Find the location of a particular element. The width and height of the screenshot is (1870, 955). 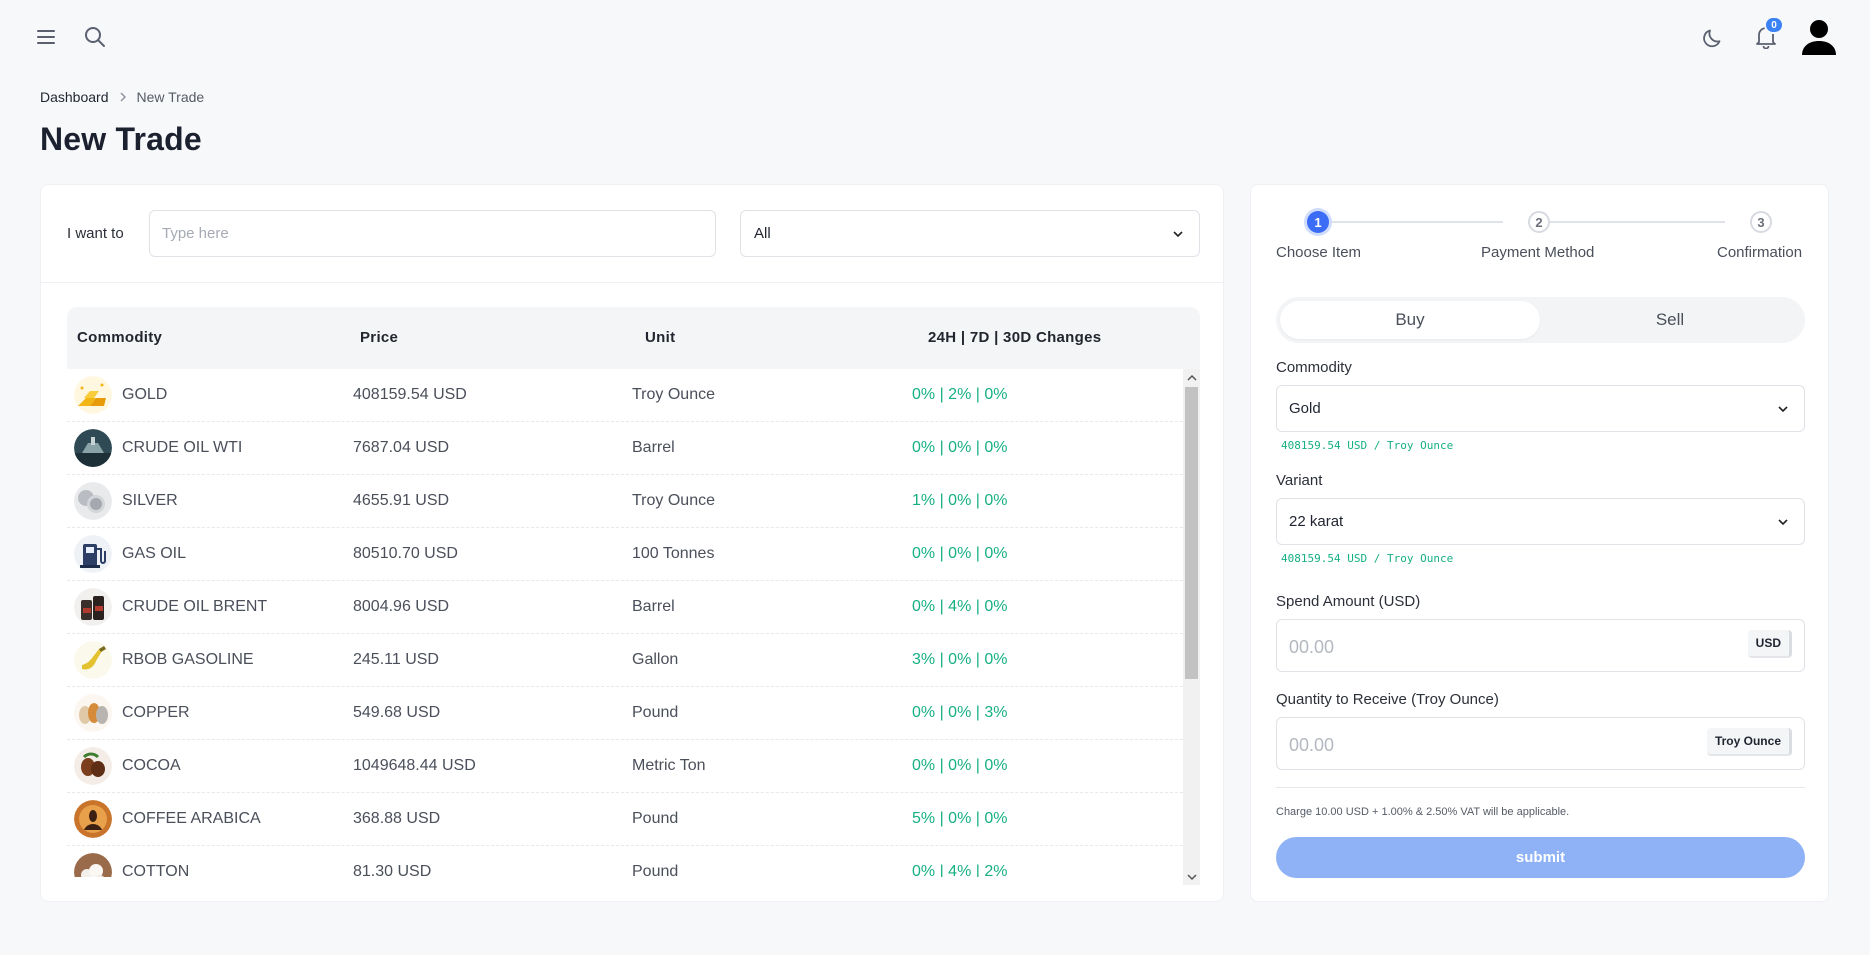

commodity-search-input is located at coordinates (432, 233).